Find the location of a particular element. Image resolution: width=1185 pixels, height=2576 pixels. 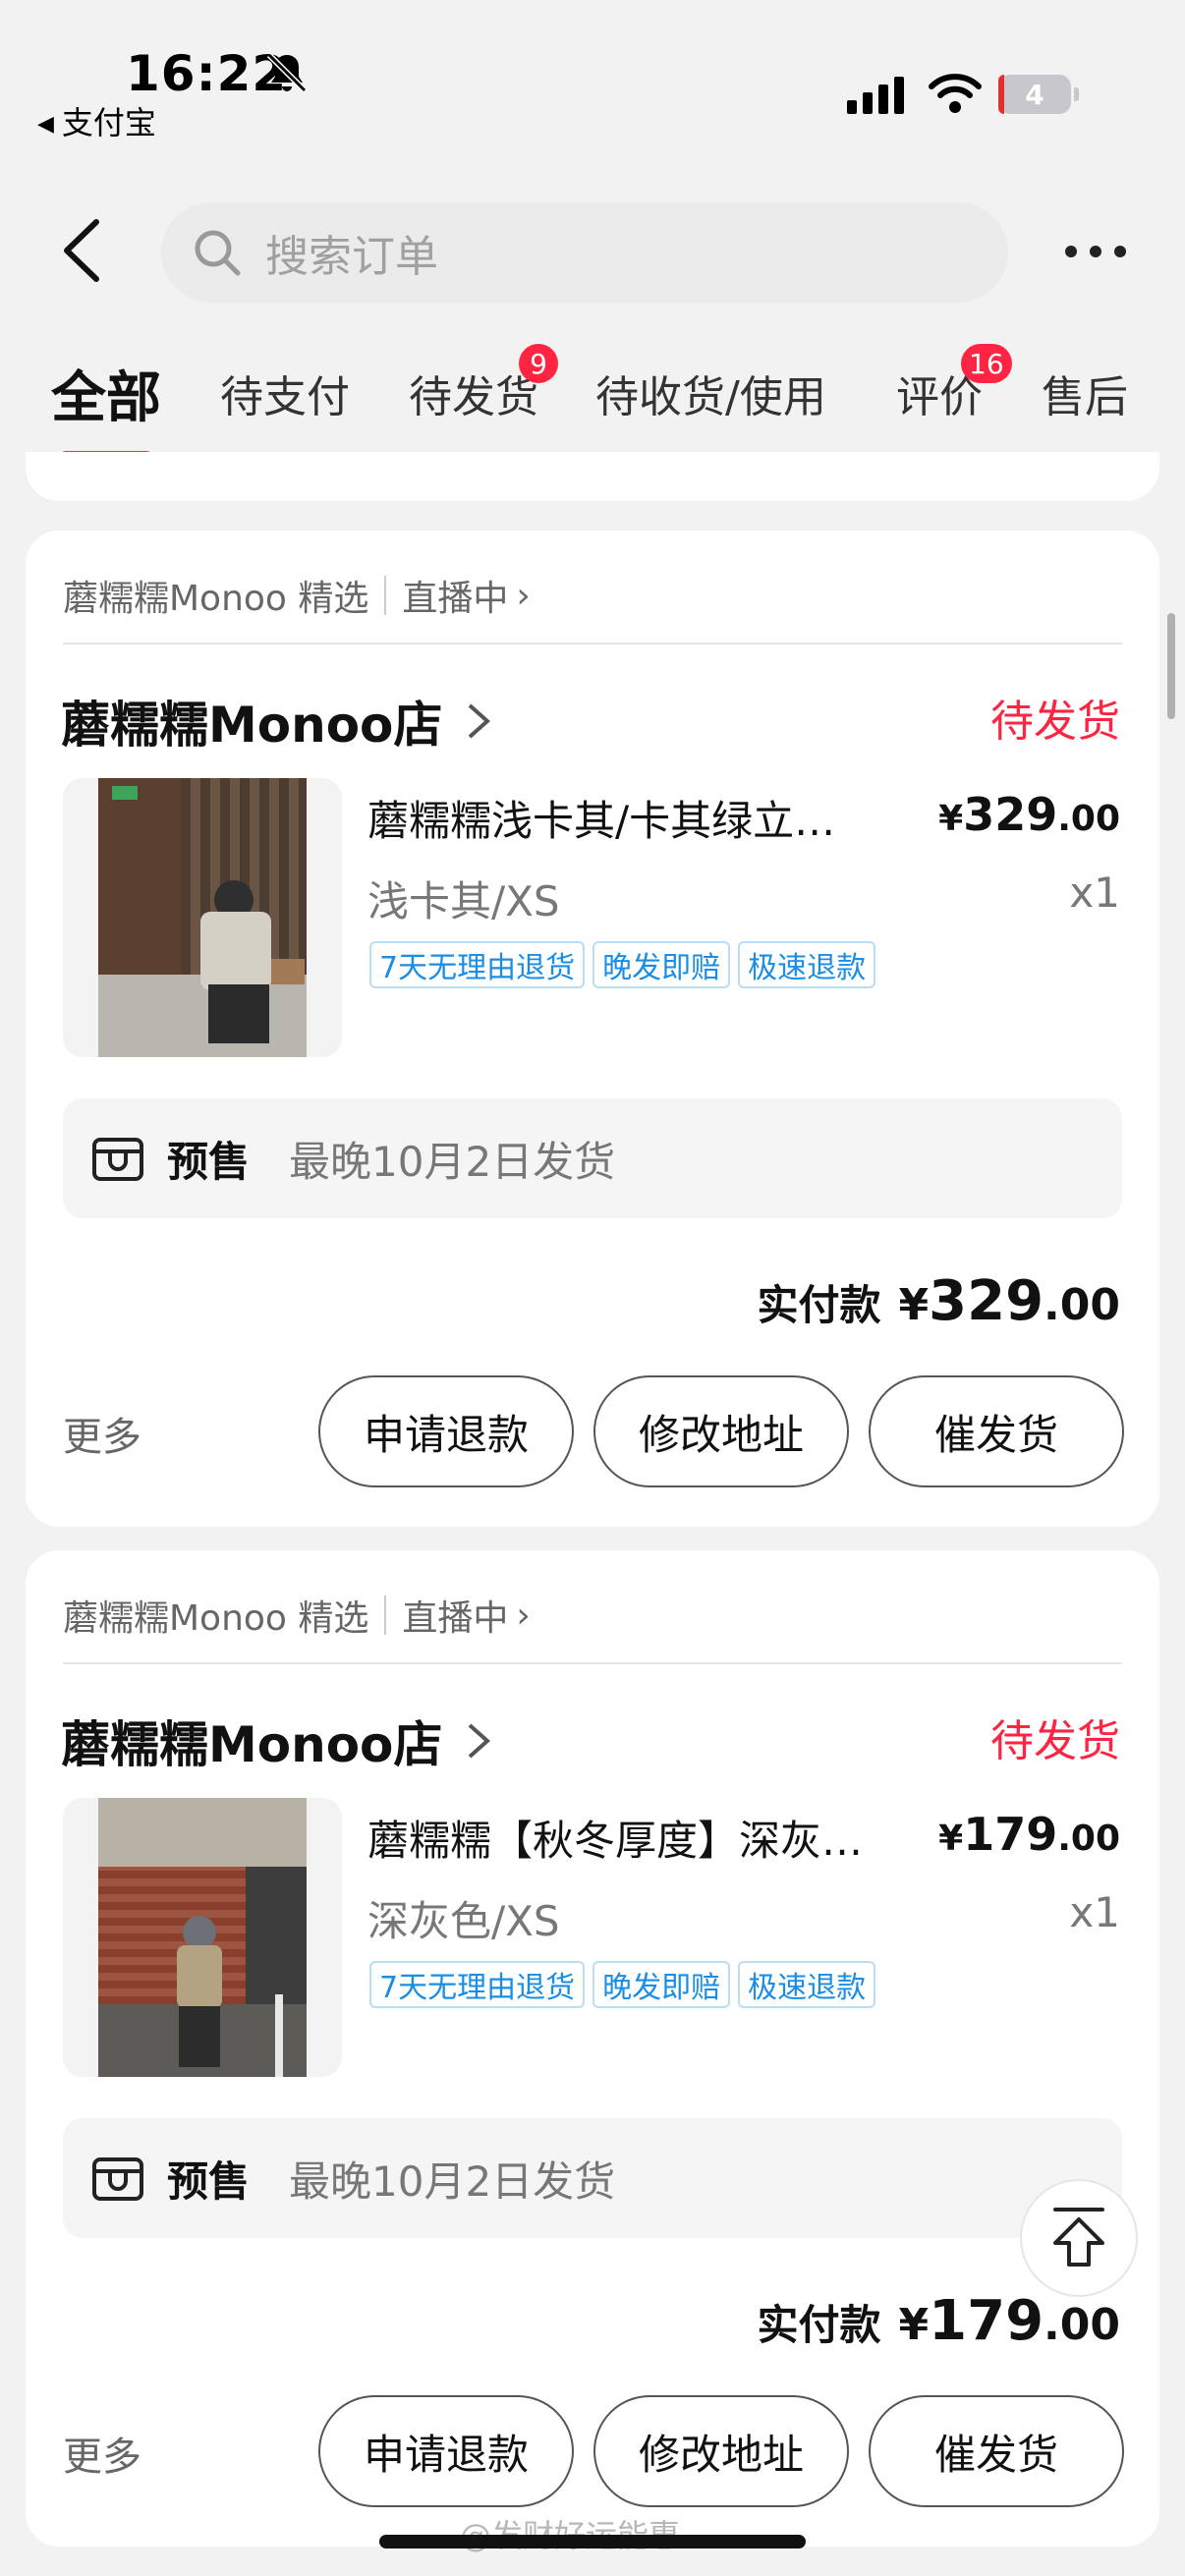

product-sku: 浅卡其/XS is located at coordinates (464, 901).